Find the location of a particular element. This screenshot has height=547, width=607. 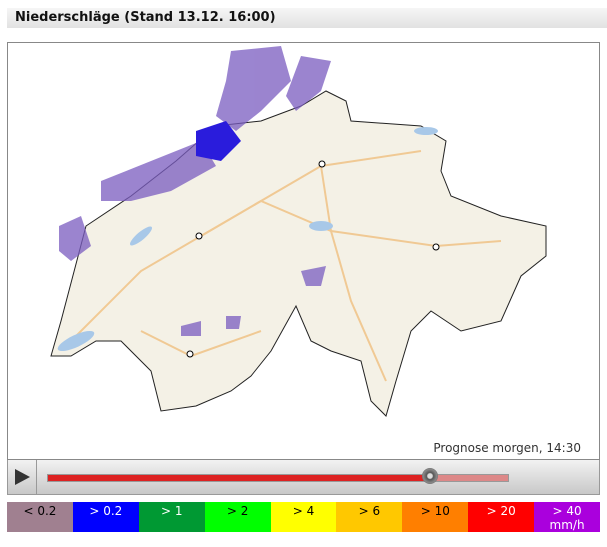

legend-label: > 20 is located at coordinates (501, 511).